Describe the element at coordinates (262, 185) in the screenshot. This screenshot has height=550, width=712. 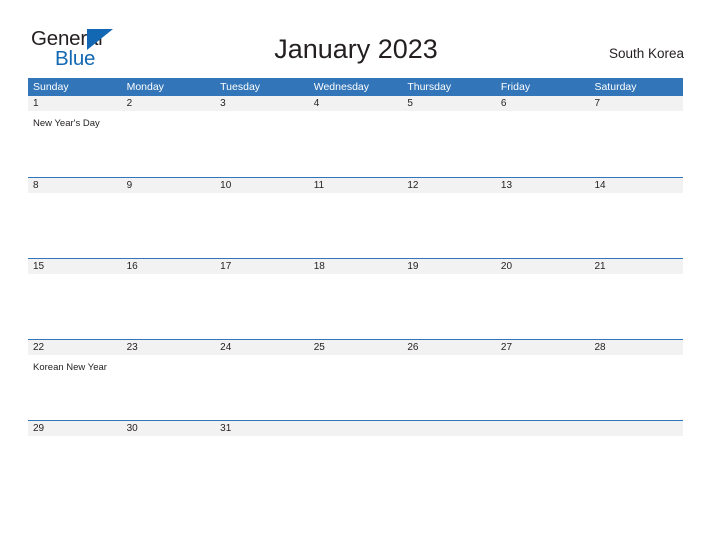
I see `day-number: 10` at that location.